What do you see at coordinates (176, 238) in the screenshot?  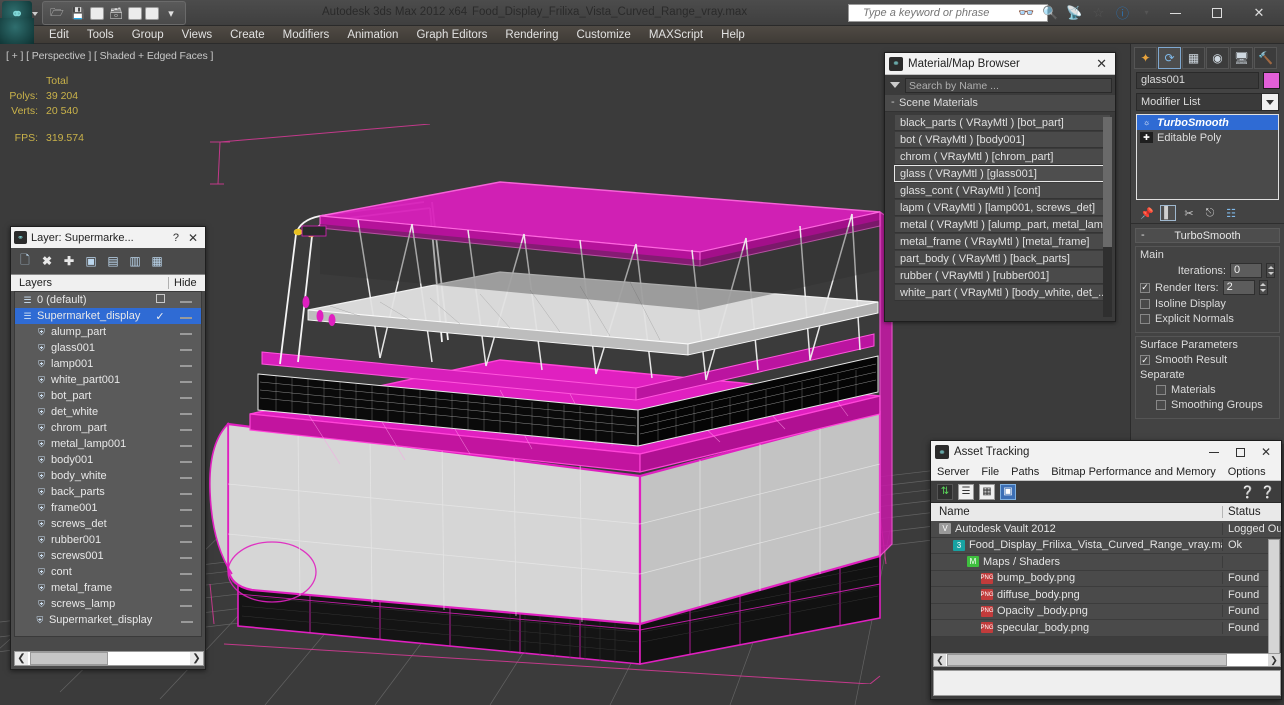 I see `layer-help-button: ?` at bounding box center [176, 238].